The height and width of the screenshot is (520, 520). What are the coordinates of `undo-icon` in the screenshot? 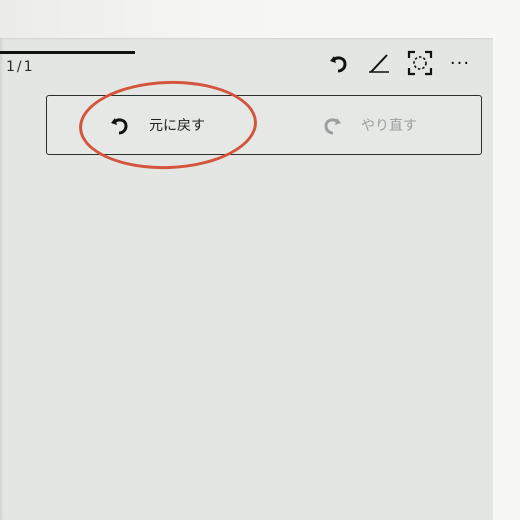 It's located at (339, 63).